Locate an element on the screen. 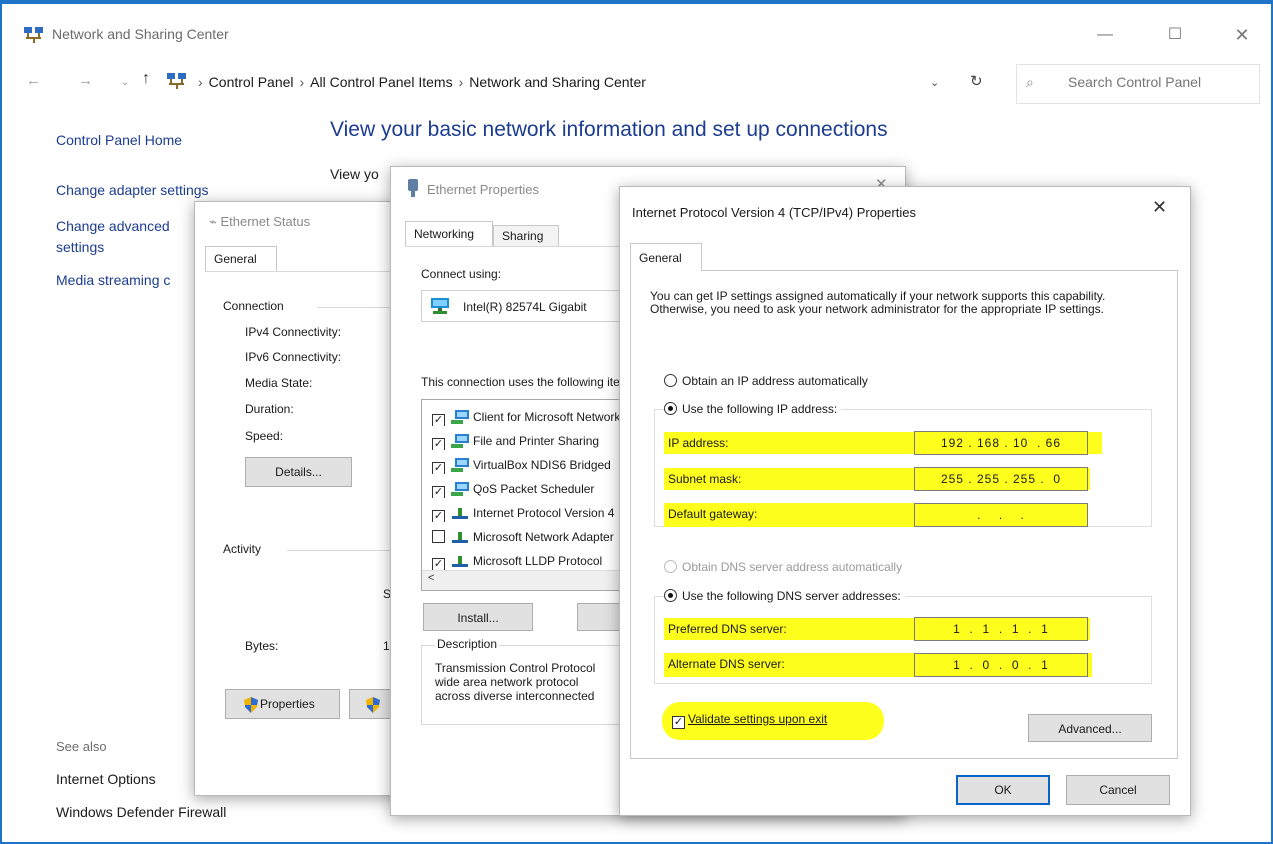 The height and width of the screenshot is (844, 1273). connect-using-label: Connect using: is located at coordinates (461, 274).